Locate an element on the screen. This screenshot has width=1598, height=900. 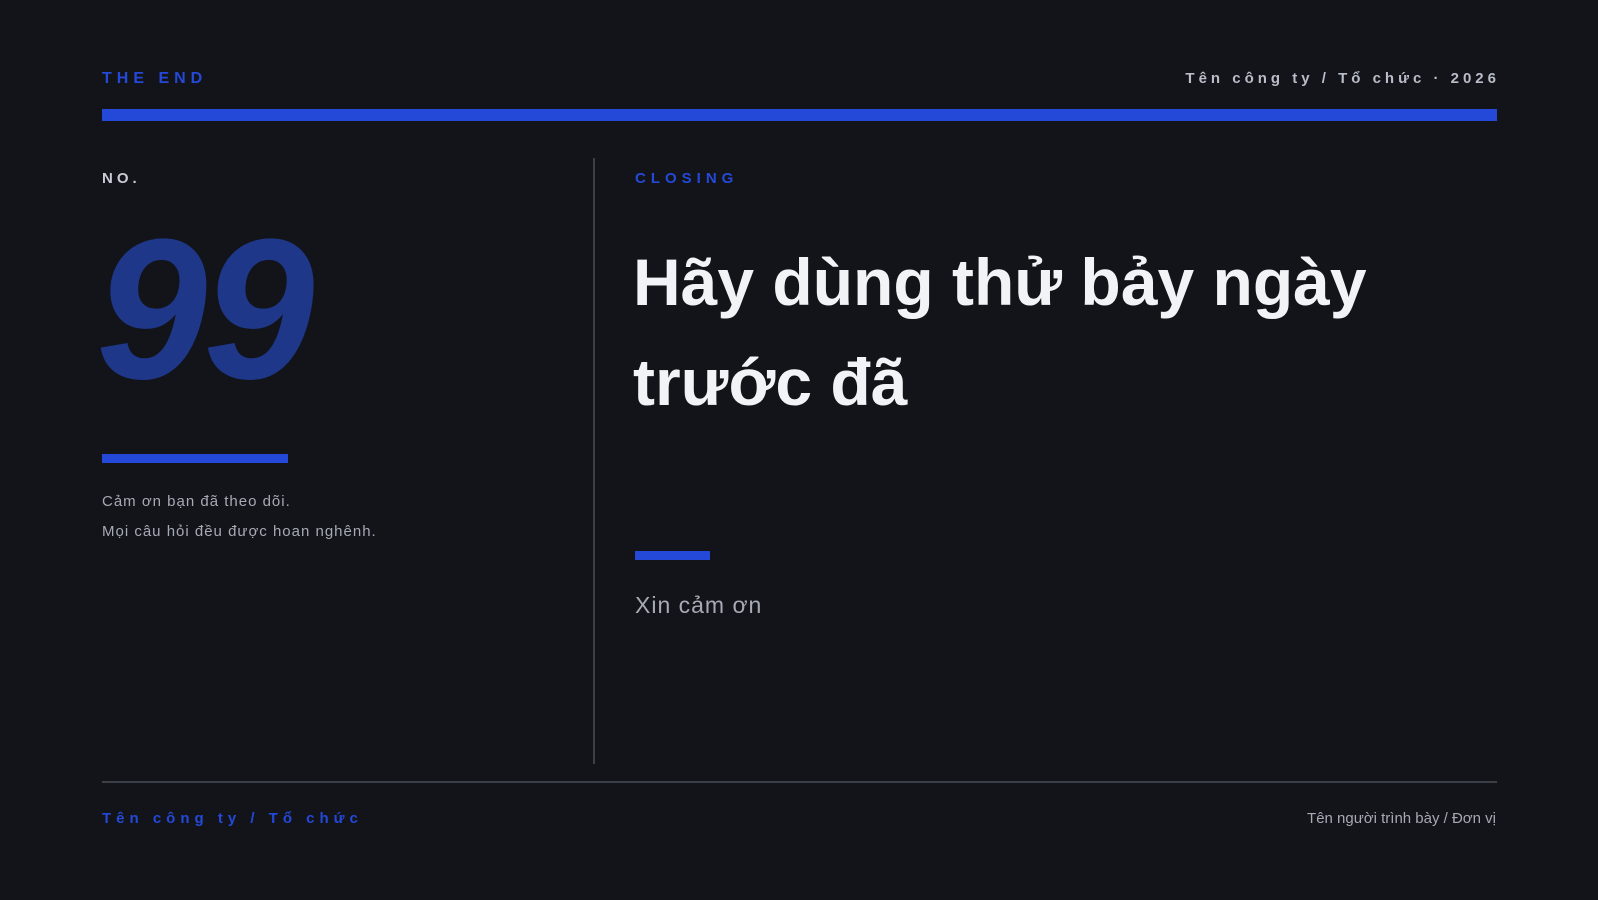
vertical-divider is located at coordinates (594, 461).